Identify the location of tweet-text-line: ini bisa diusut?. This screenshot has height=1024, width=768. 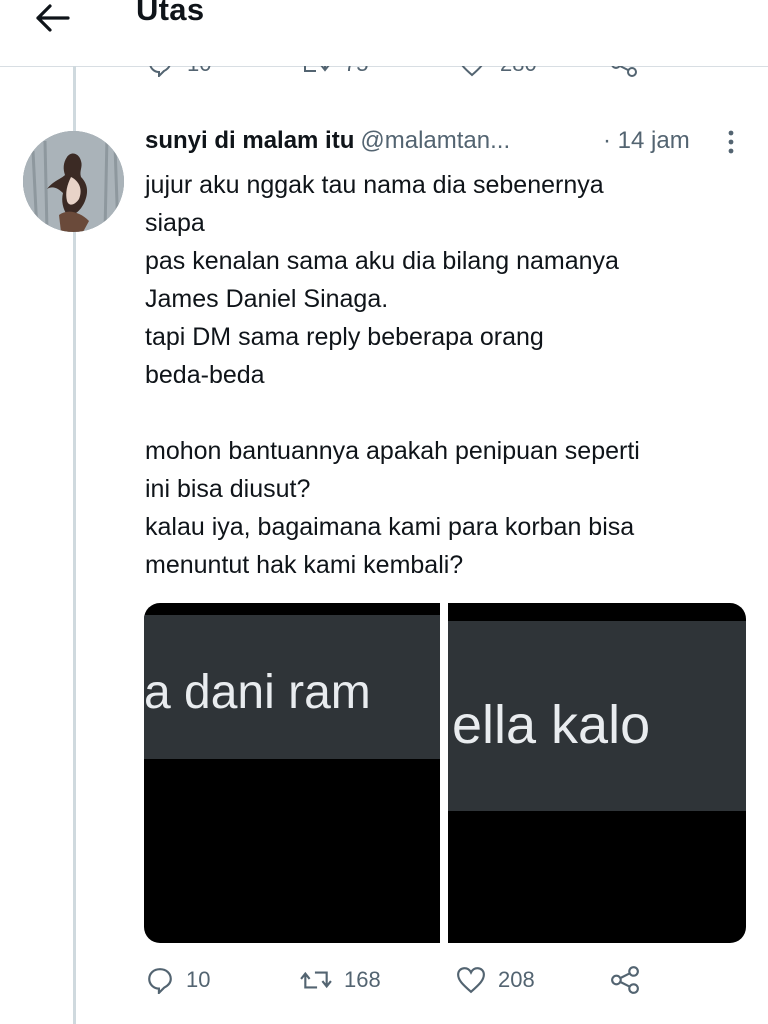
(228, 489).